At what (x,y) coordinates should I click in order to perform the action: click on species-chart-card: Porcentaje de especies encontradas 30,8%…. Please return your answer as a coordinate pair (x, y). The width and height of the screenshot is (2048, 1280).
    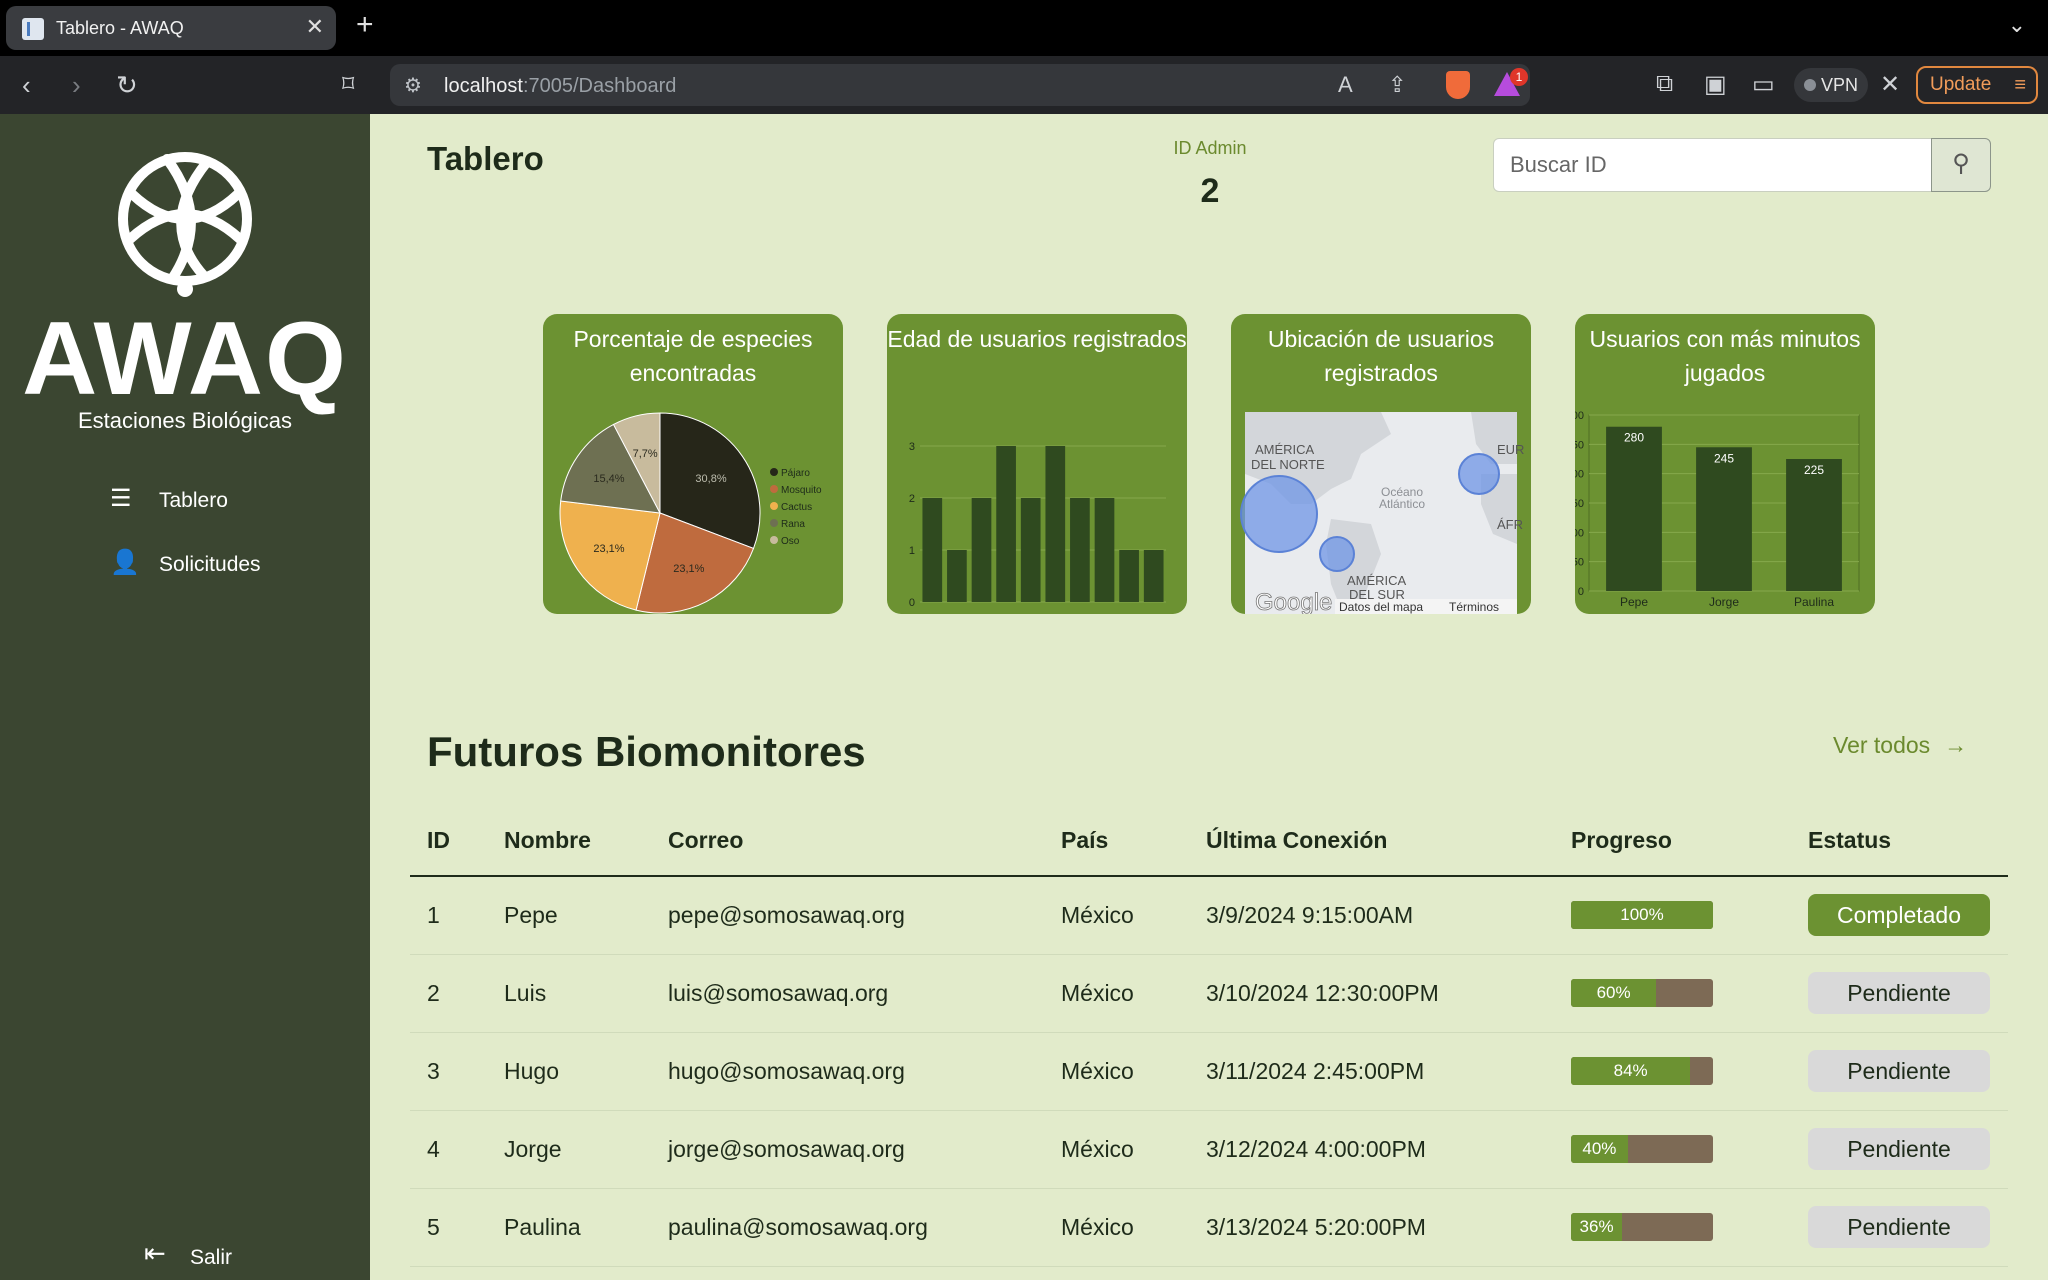
    Looking at the image, I should click on (693, 464).